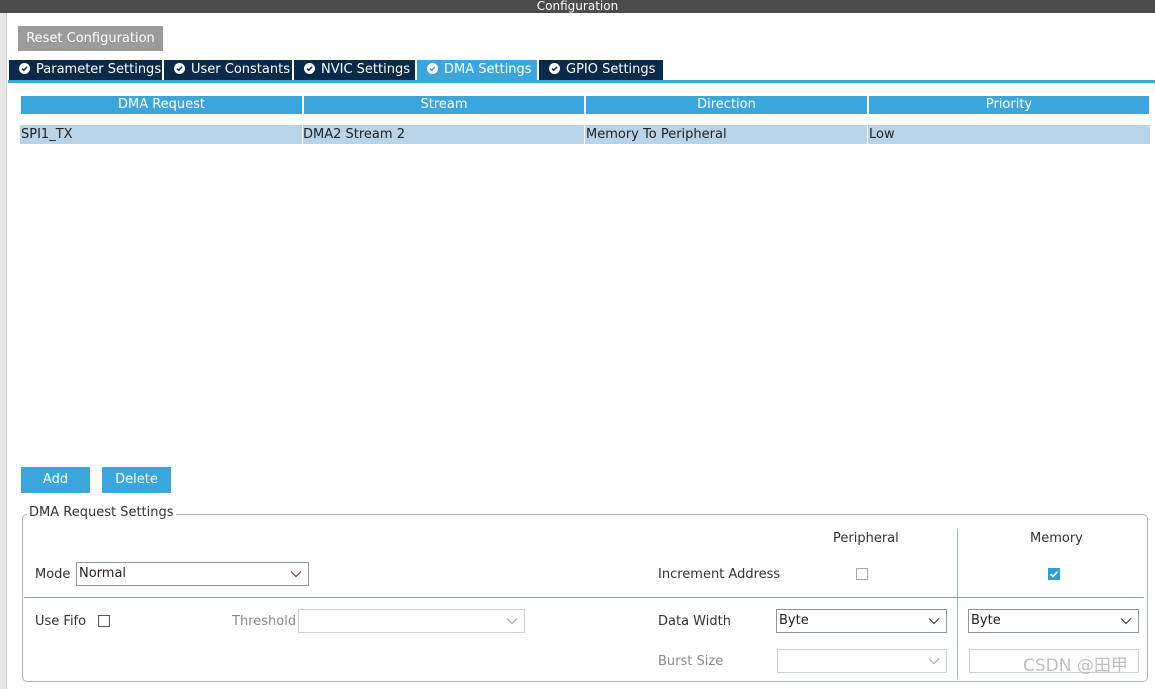  Describe the element at coordinates (862, 661) in the screenshot. I see `burst-size-peripheral-select` at that location.